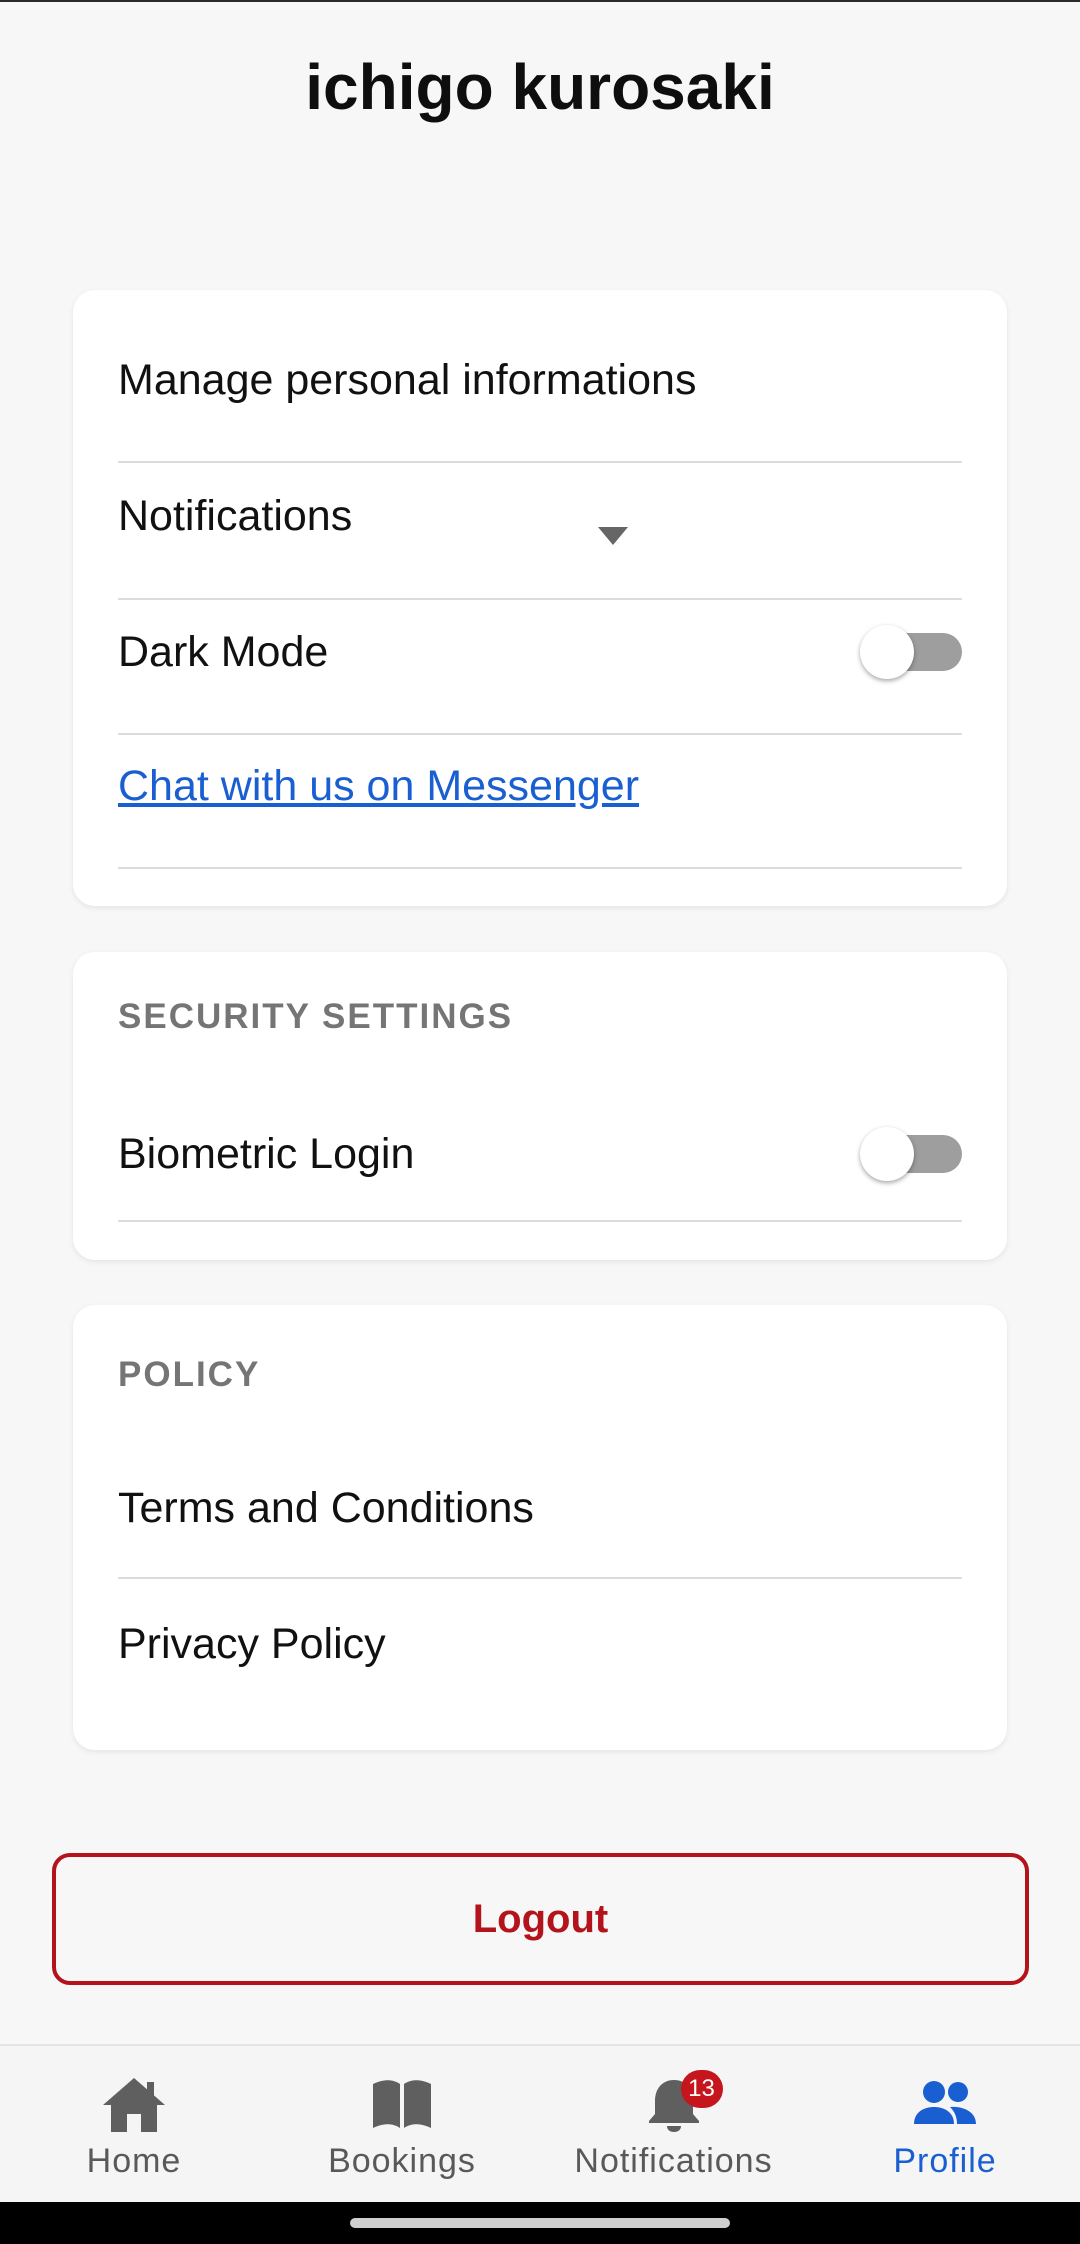  Describe the element at coordinates (701, 2089) in the screenshot. I see `notification-count-badge: 13` at that location.